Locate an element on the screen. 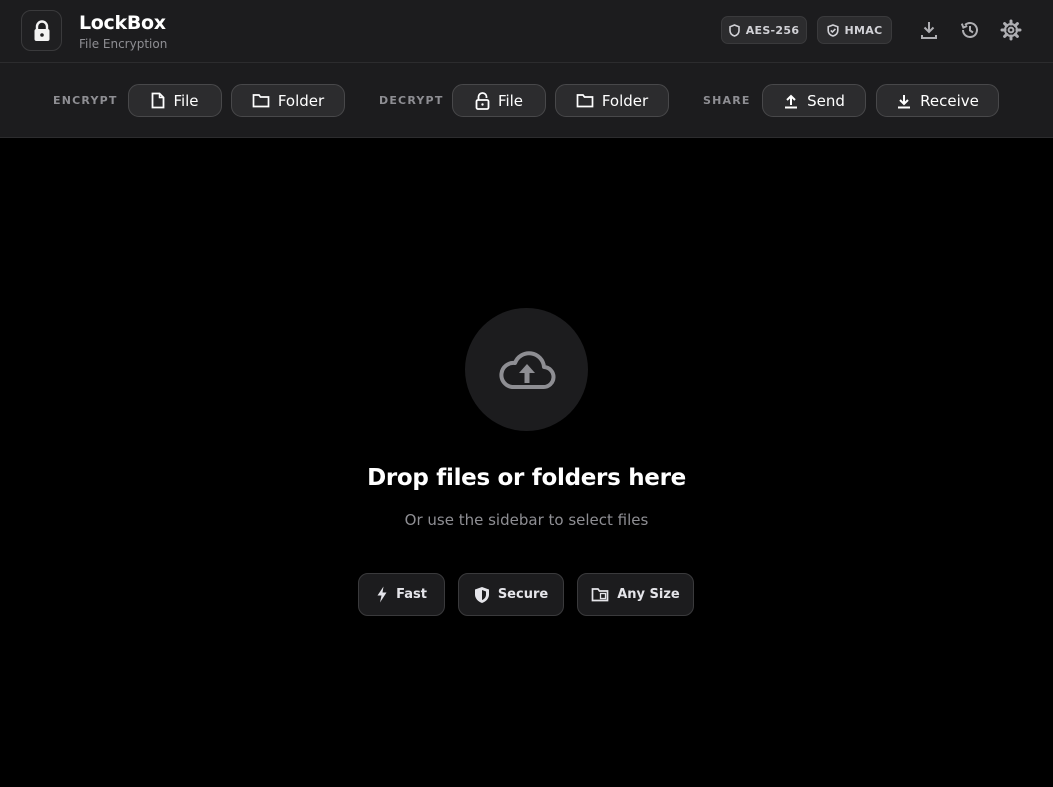 The width and height of the screenshot is (1053, 787). encrypt-file-button: File is located at coordinates (175, 100).